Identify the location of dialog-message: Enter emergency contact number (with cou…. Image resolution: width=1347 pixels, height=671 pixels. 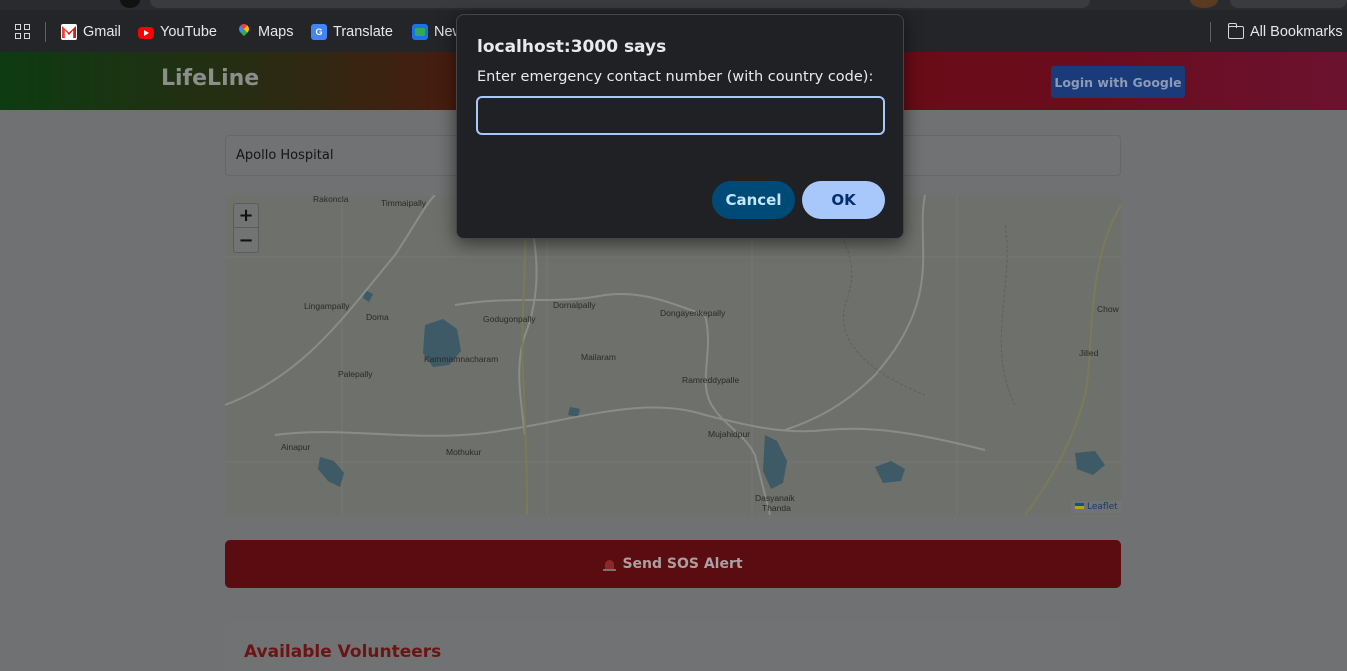
(675, 77).